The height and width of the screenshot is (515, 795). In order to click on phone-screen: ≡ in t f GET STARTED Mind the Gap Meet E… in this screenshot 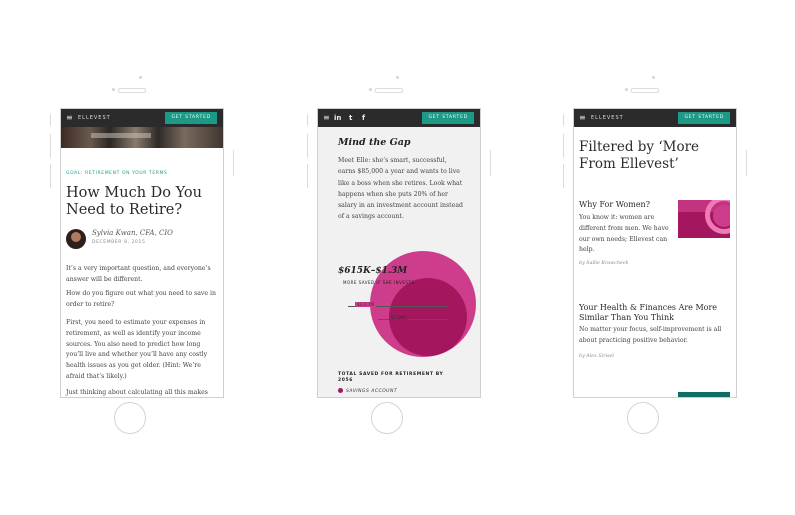, I will do `click(399, 253)`.